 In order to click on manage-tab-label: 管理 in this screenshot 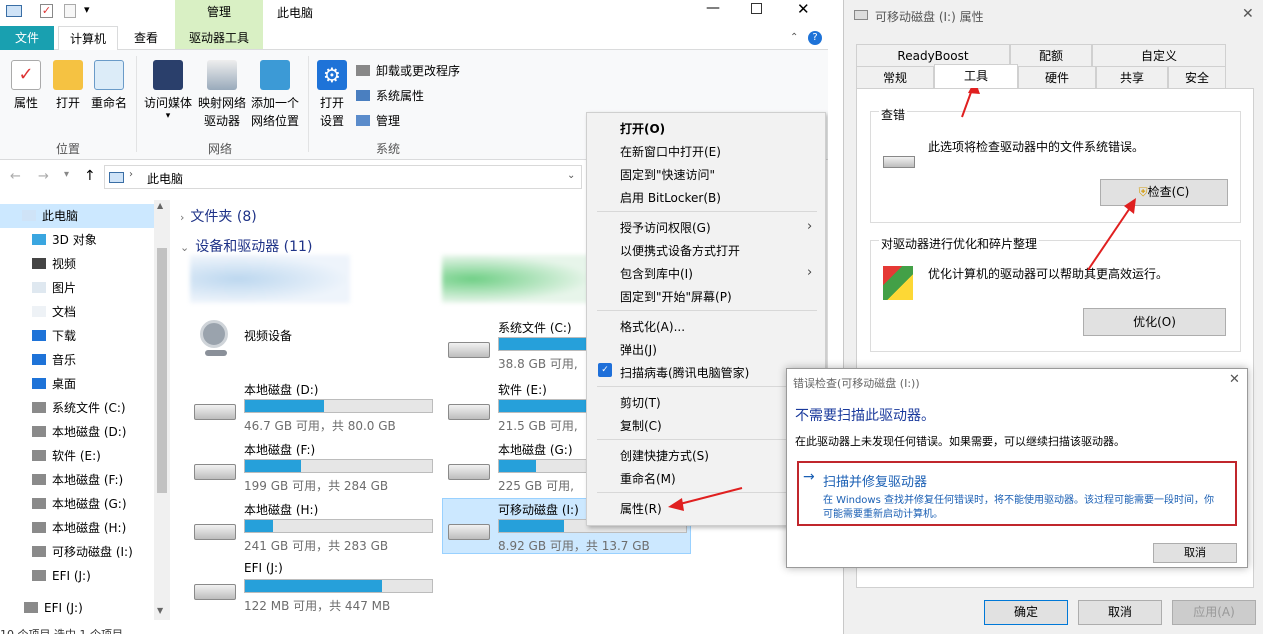, I will do `click(218, 12)`.